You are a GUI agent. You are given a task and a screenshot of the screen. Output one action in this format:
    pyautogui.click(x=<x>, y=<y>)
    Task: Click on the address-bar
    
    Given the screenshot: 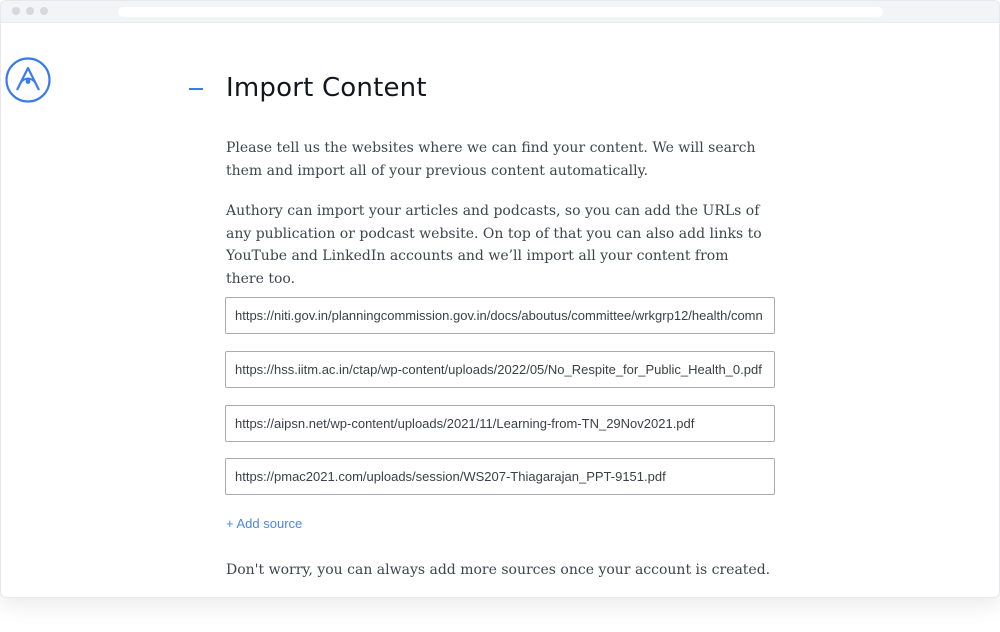 What is the action you would take?
    pyautogui.click(x=500, y=12)
    